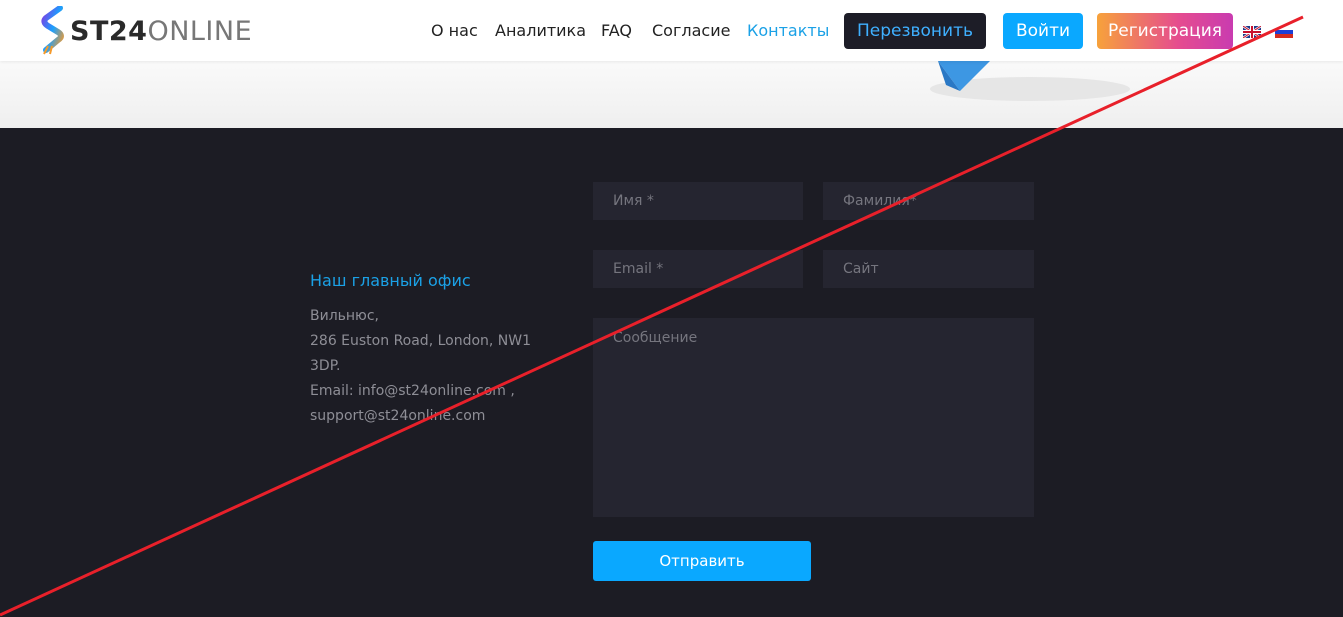  I want to click on nav-about: О нас, so click(454, 30).